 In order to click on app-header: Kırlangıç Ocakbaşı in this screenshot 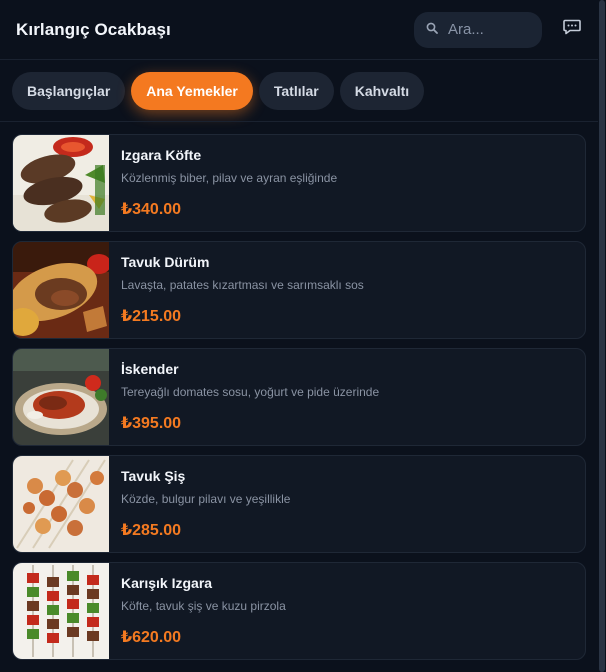, I will do `click(299, 30)`.